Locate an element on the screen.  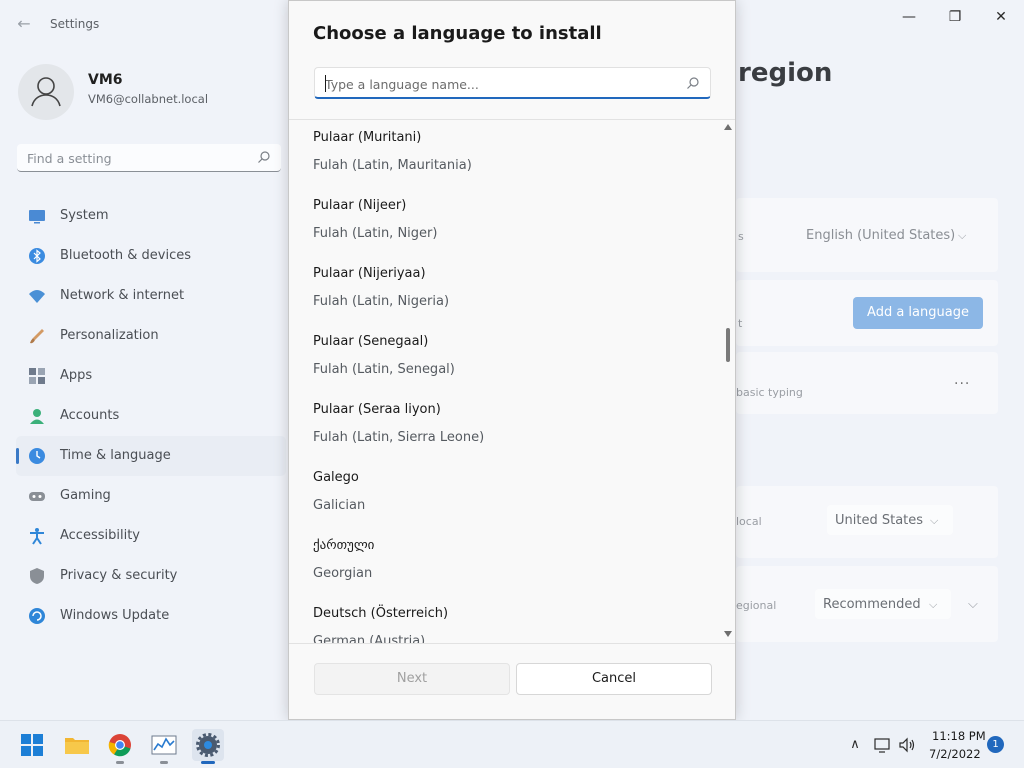
sidebar-item-time-language: Time & language is located at coordinates (151, 456).